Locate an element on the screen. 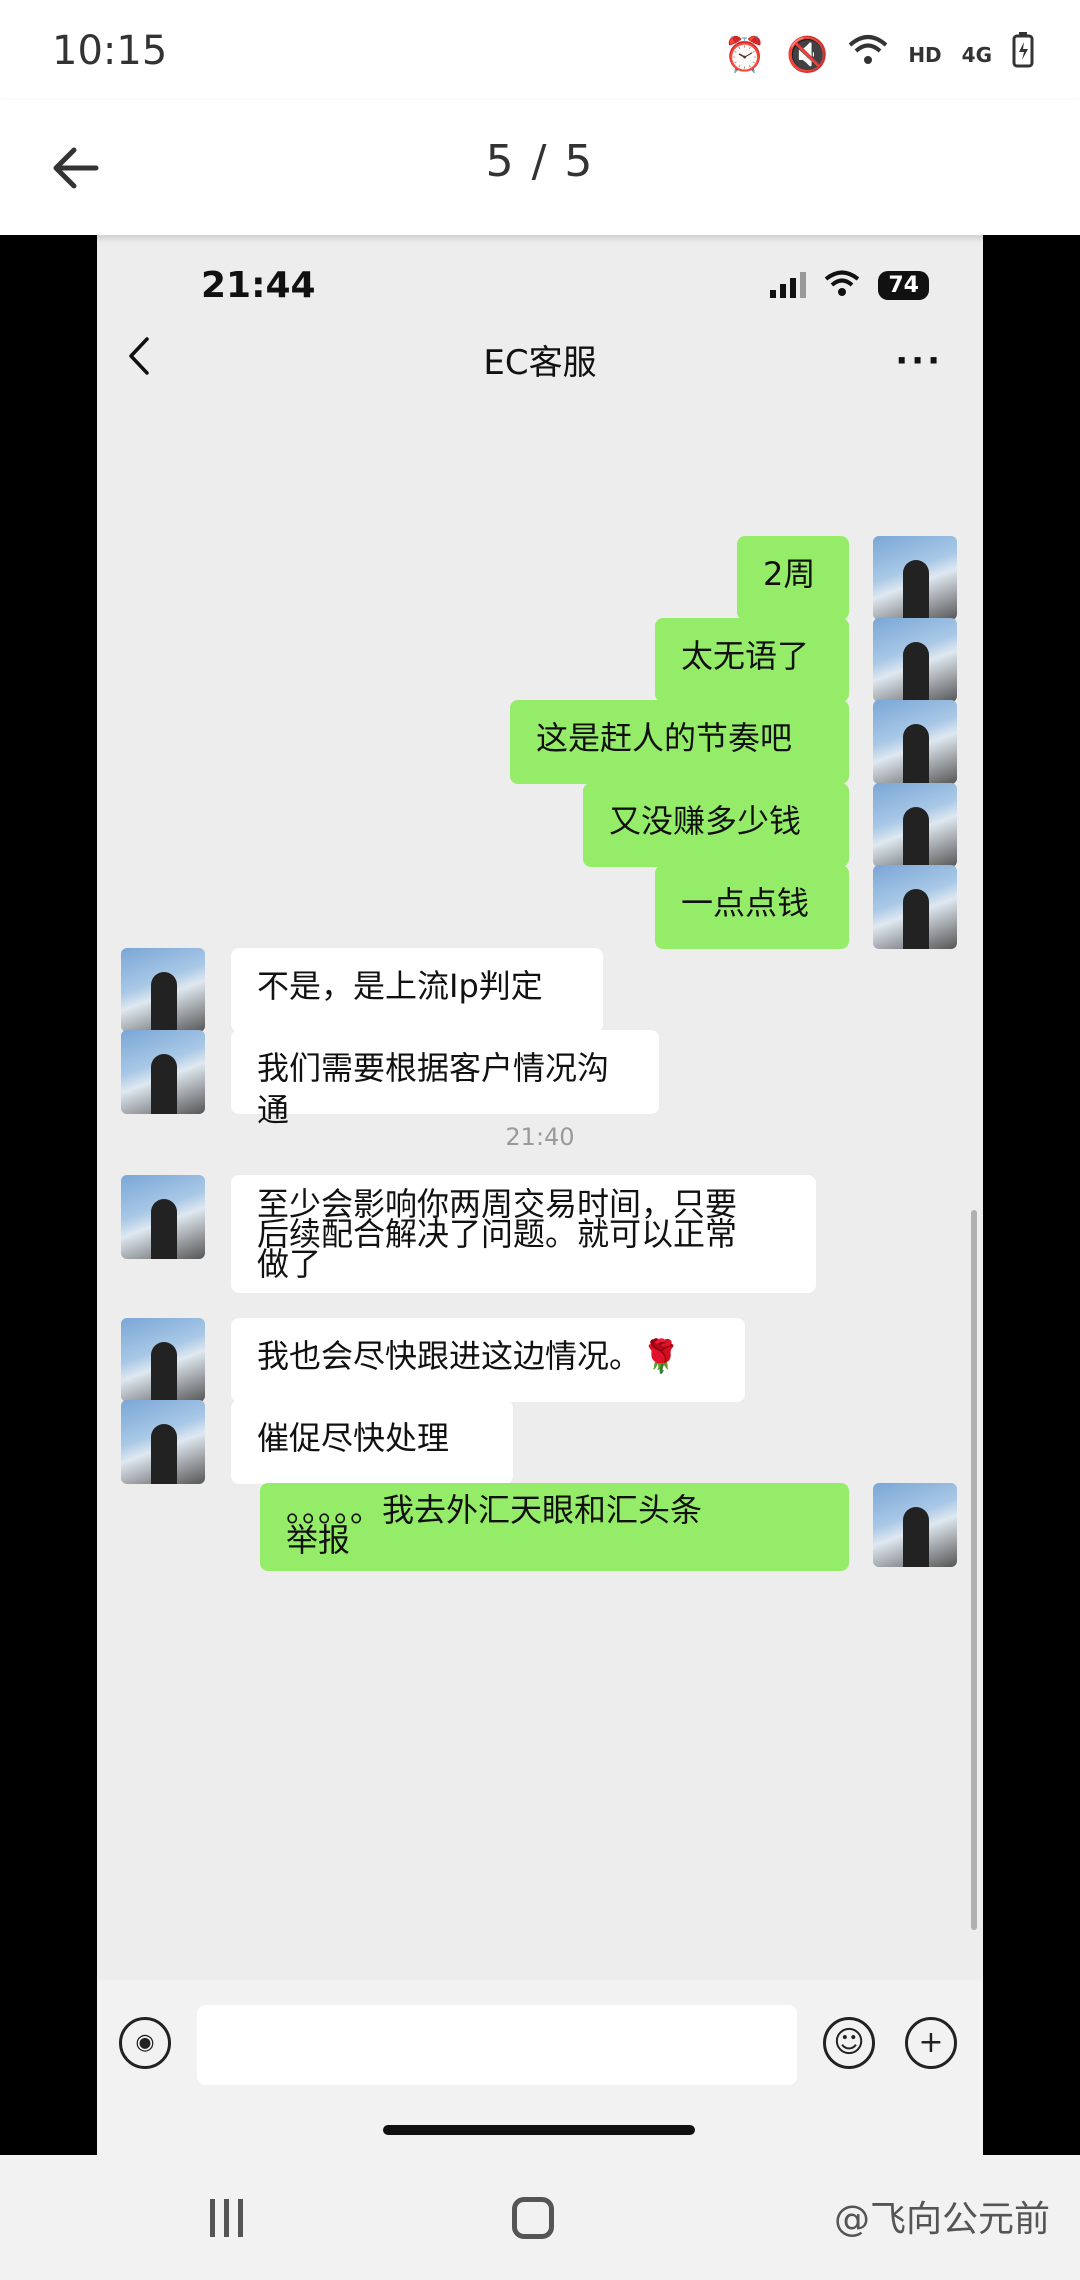  system-status-bar: 10:15 ⏰ 🔇 HD 4G is located at coordinates (540, 50).